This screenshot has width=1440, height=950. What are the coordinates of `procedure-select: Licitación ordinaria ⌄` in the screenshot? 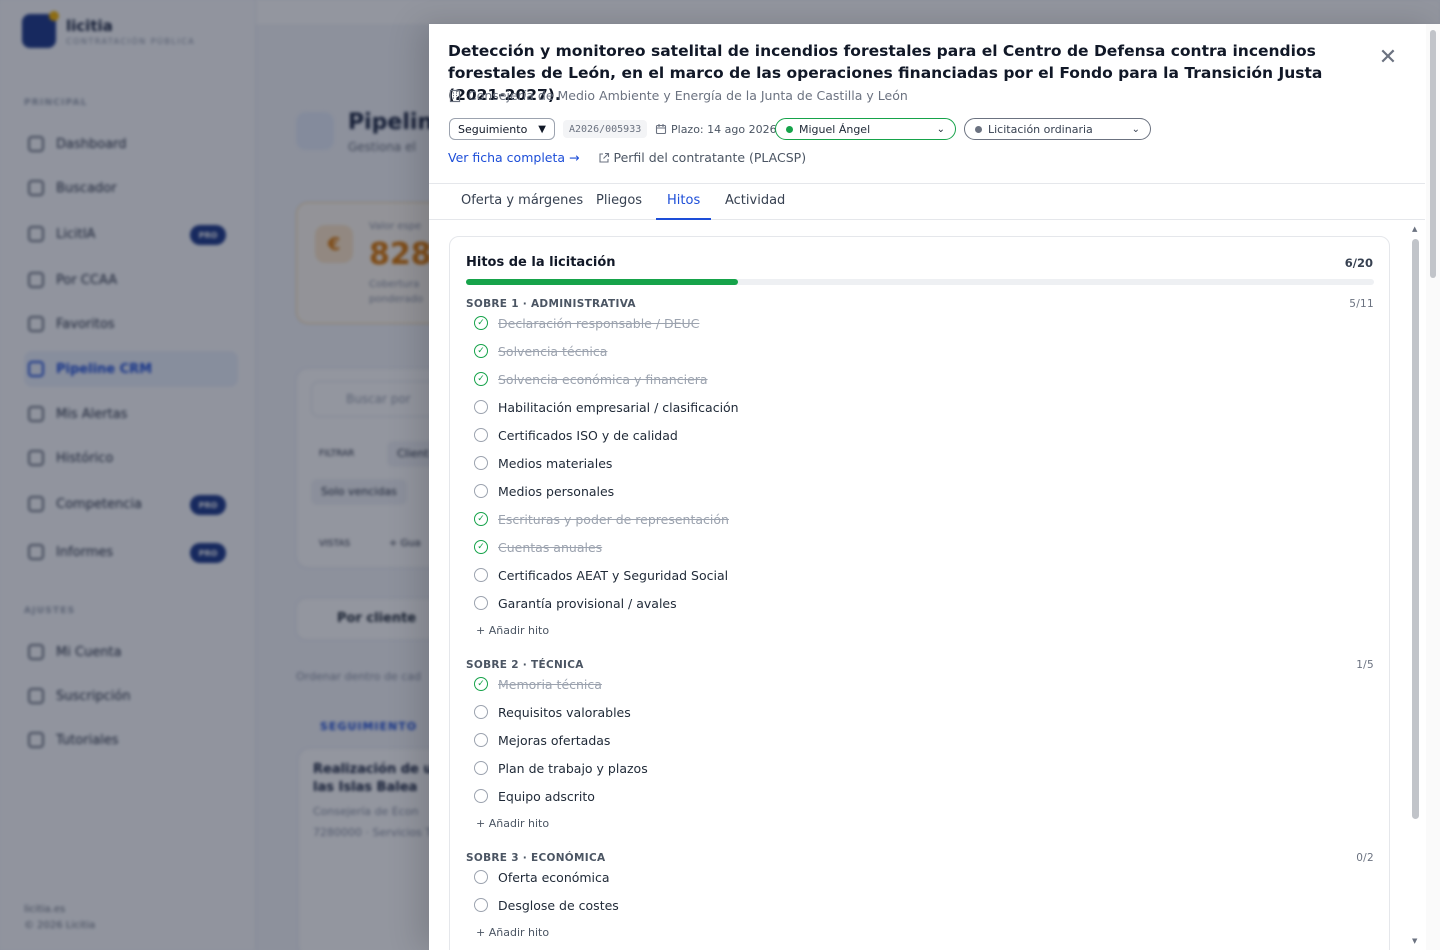 It's located at (1057, 129).